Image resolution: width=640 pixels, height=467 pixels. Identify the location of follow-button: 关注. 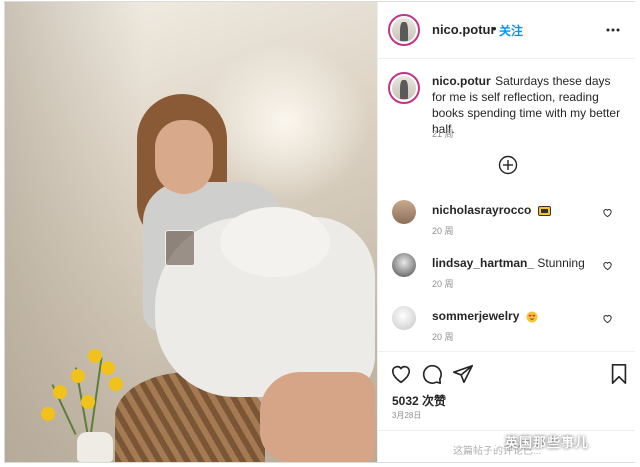
(511, 30).